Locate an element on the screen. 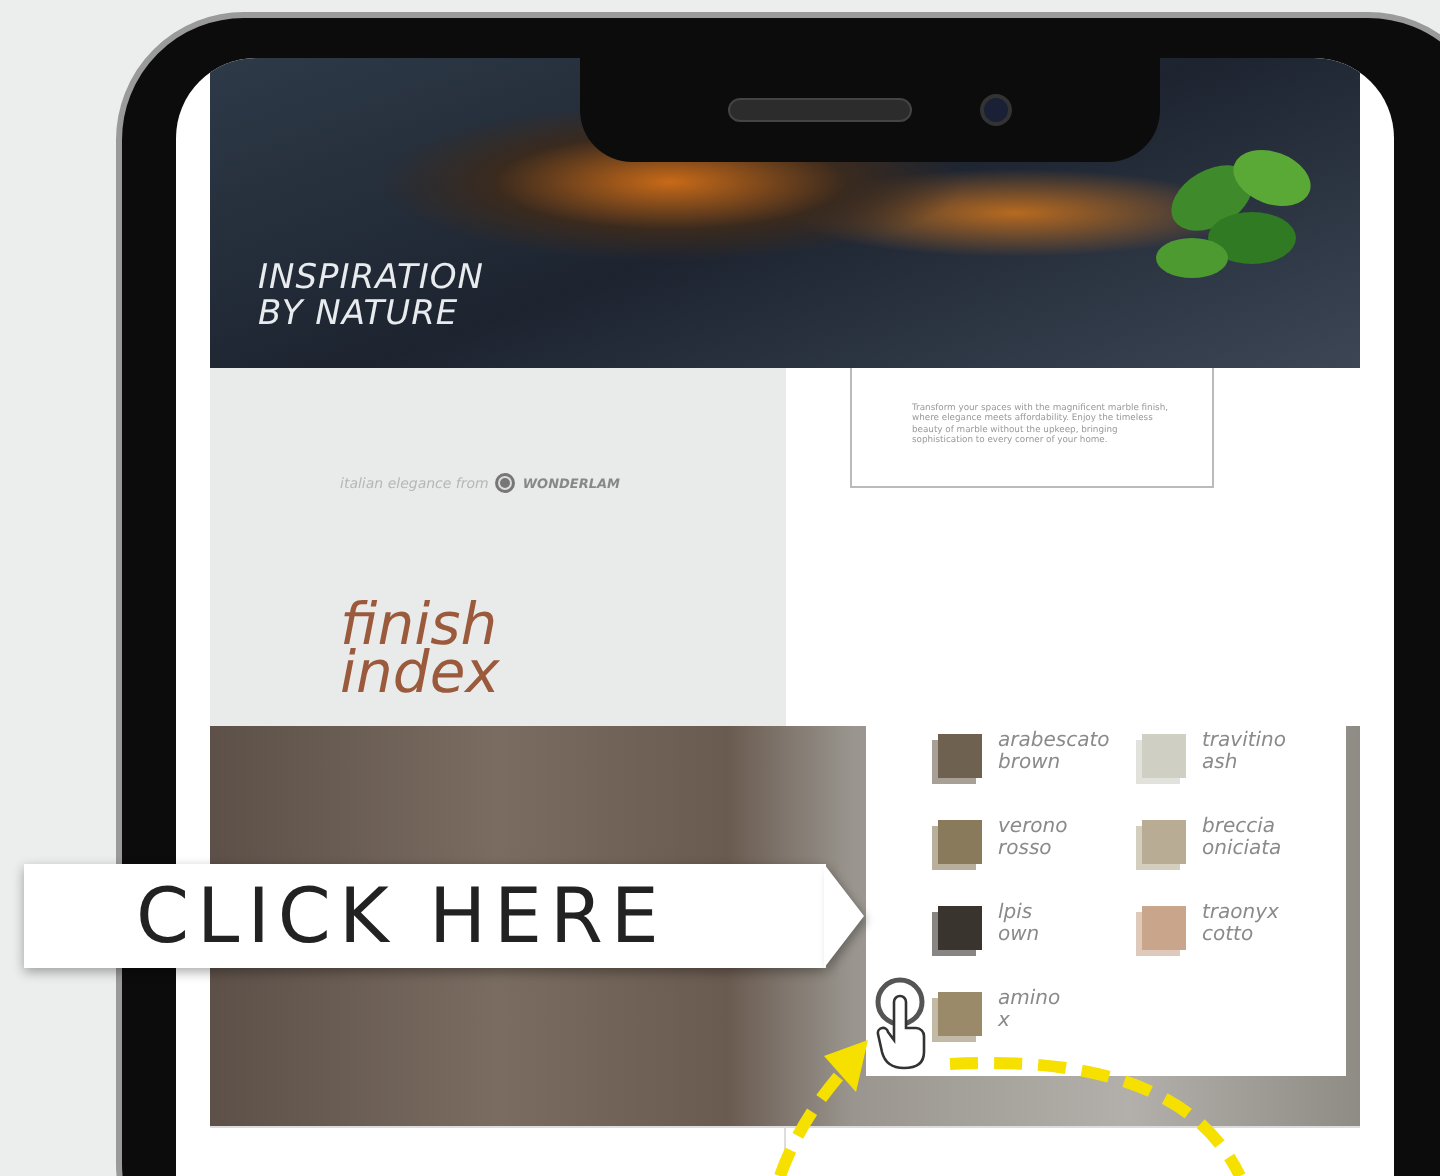  logo-icon is located at coordinates (505, 483).